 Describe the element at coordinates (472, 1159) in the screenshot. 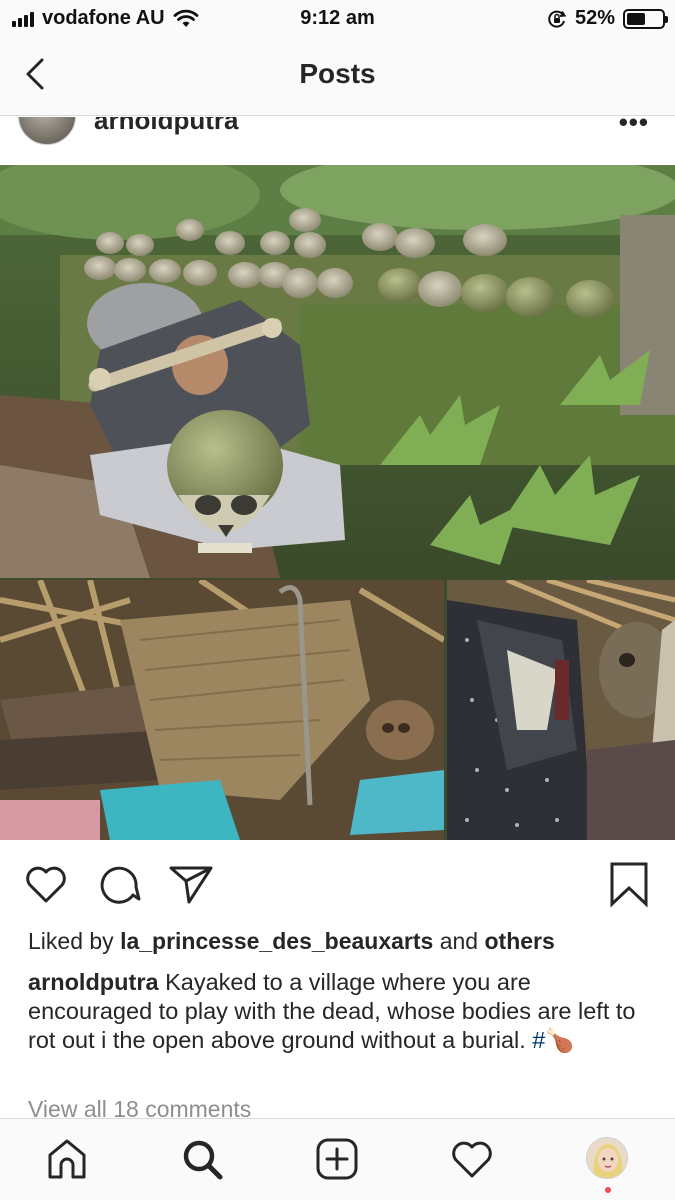

I see `activity-heart-icon` at that location.